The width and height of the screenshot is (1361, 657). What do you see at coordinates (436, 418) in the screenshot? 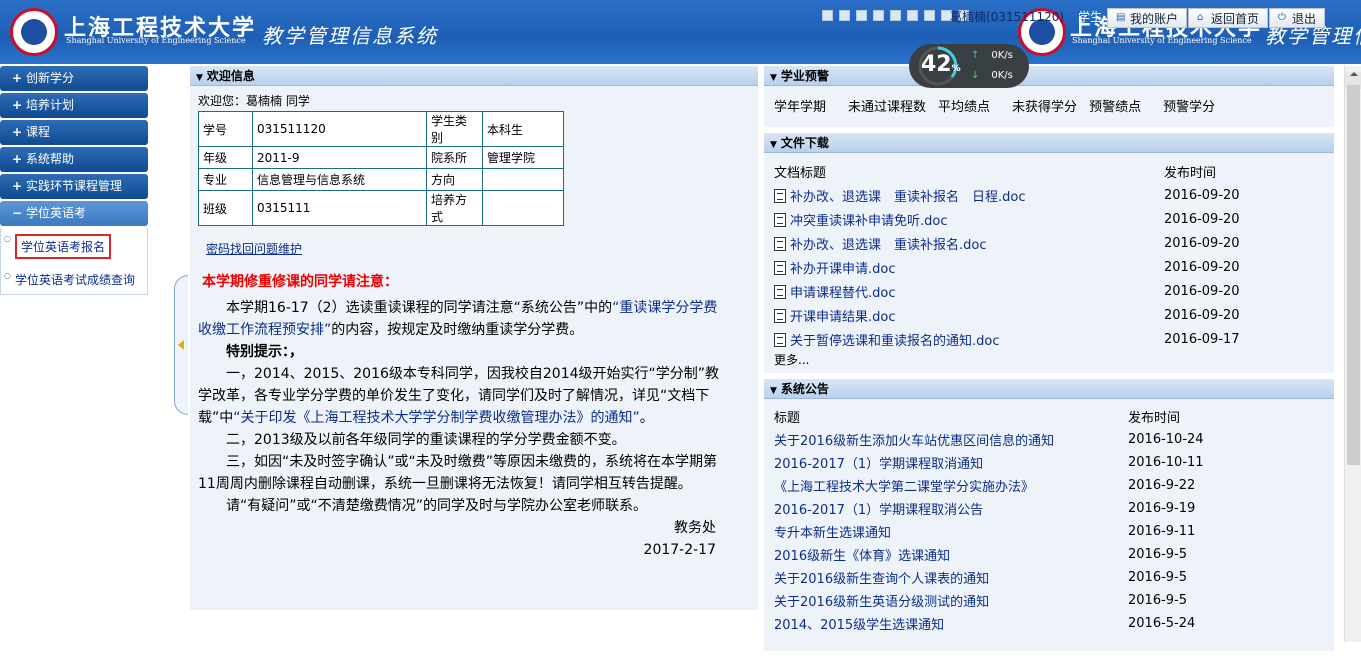
I see `notice-link: “关于印发《上海工程技术大学学分制学费收缴管理办法》的通知”` at bounding box center [436, 418].